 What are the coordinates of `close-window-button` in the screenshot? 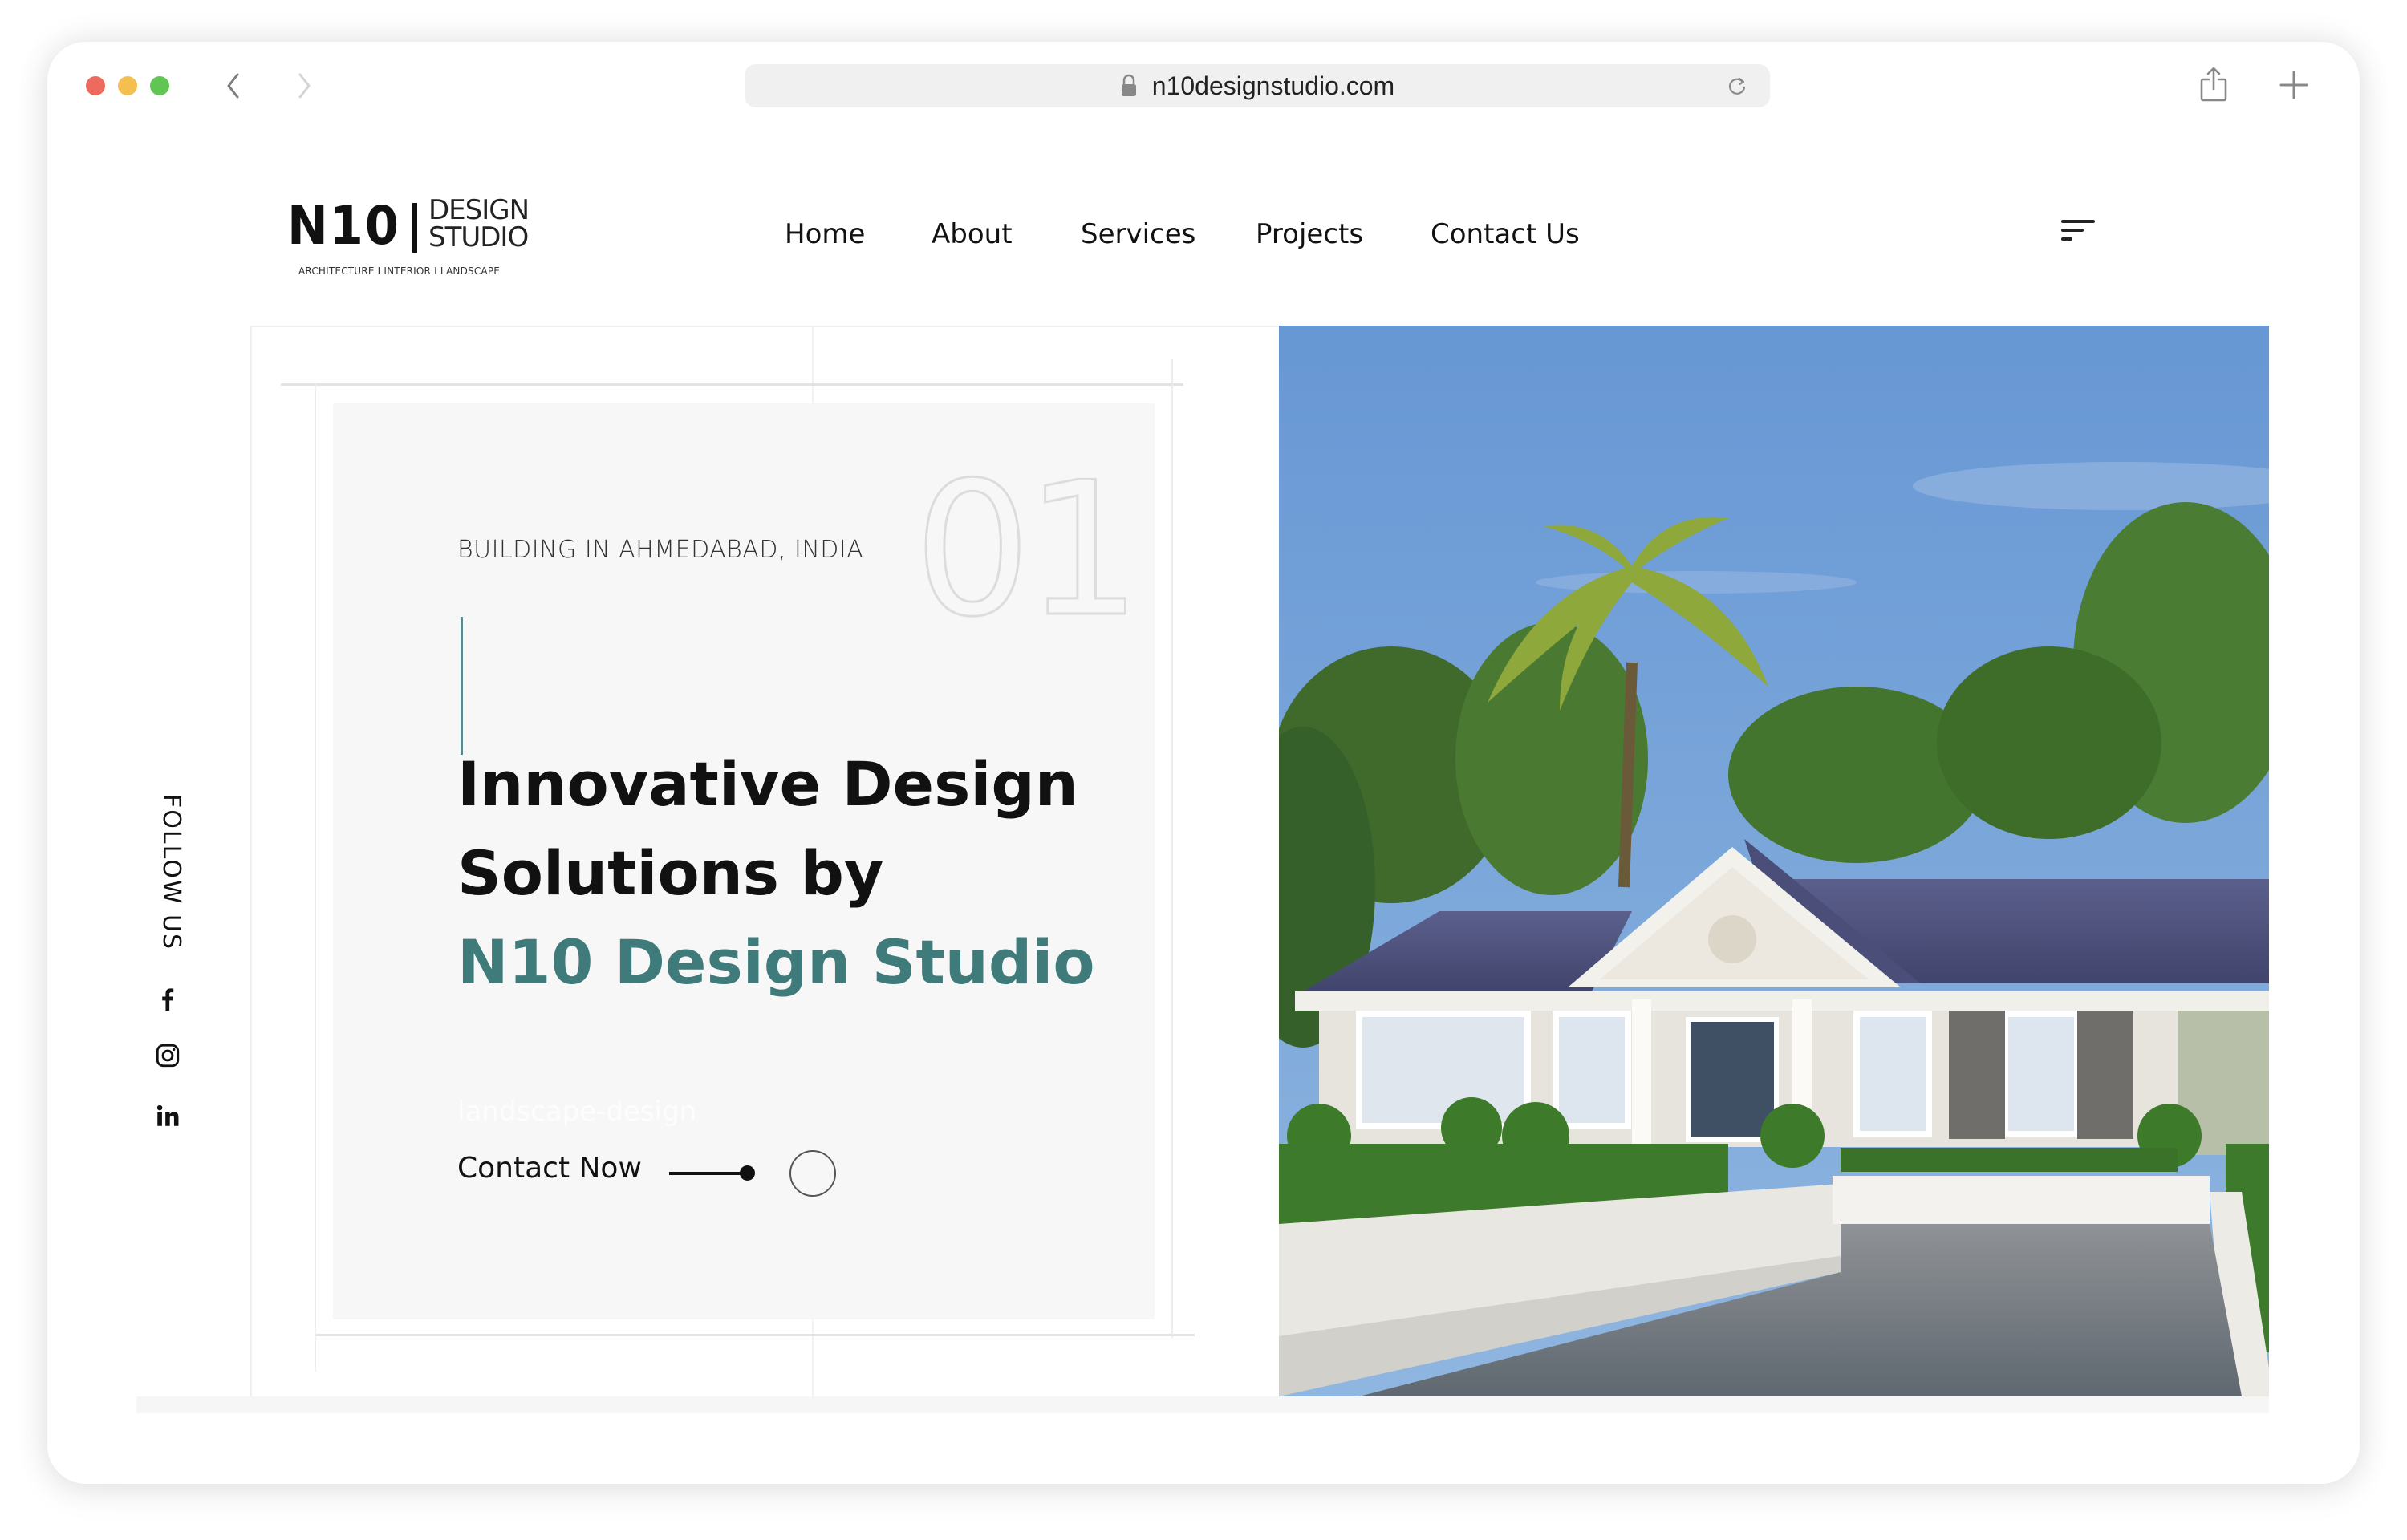 It's located at (95, 85).